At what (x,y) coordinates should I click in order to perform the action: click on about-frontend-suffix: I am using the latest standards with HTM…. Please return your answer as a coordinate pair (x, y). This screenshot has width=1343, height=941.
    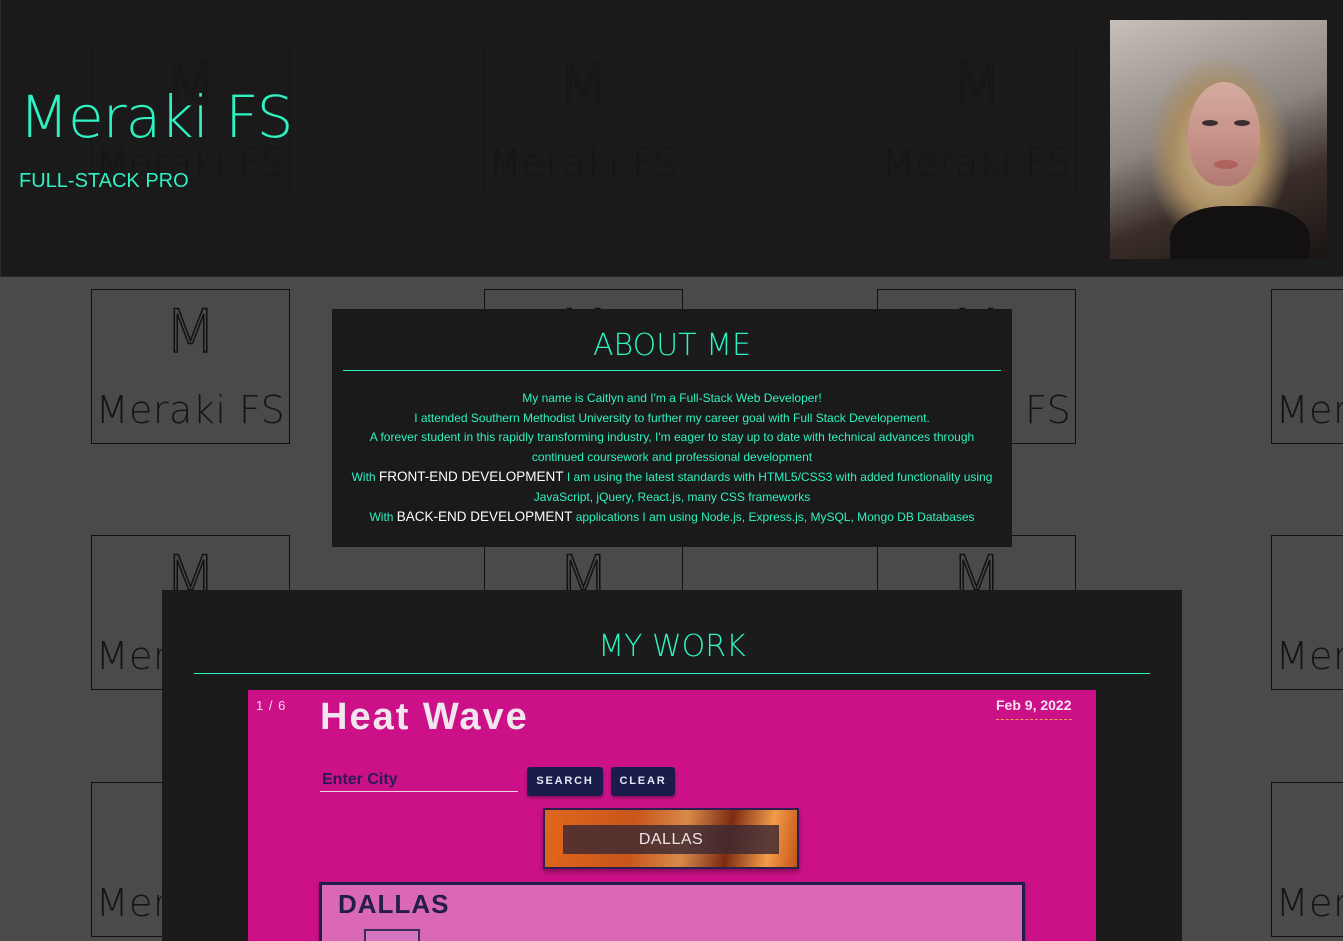
    Looking at the image, I should click on (763, 487).